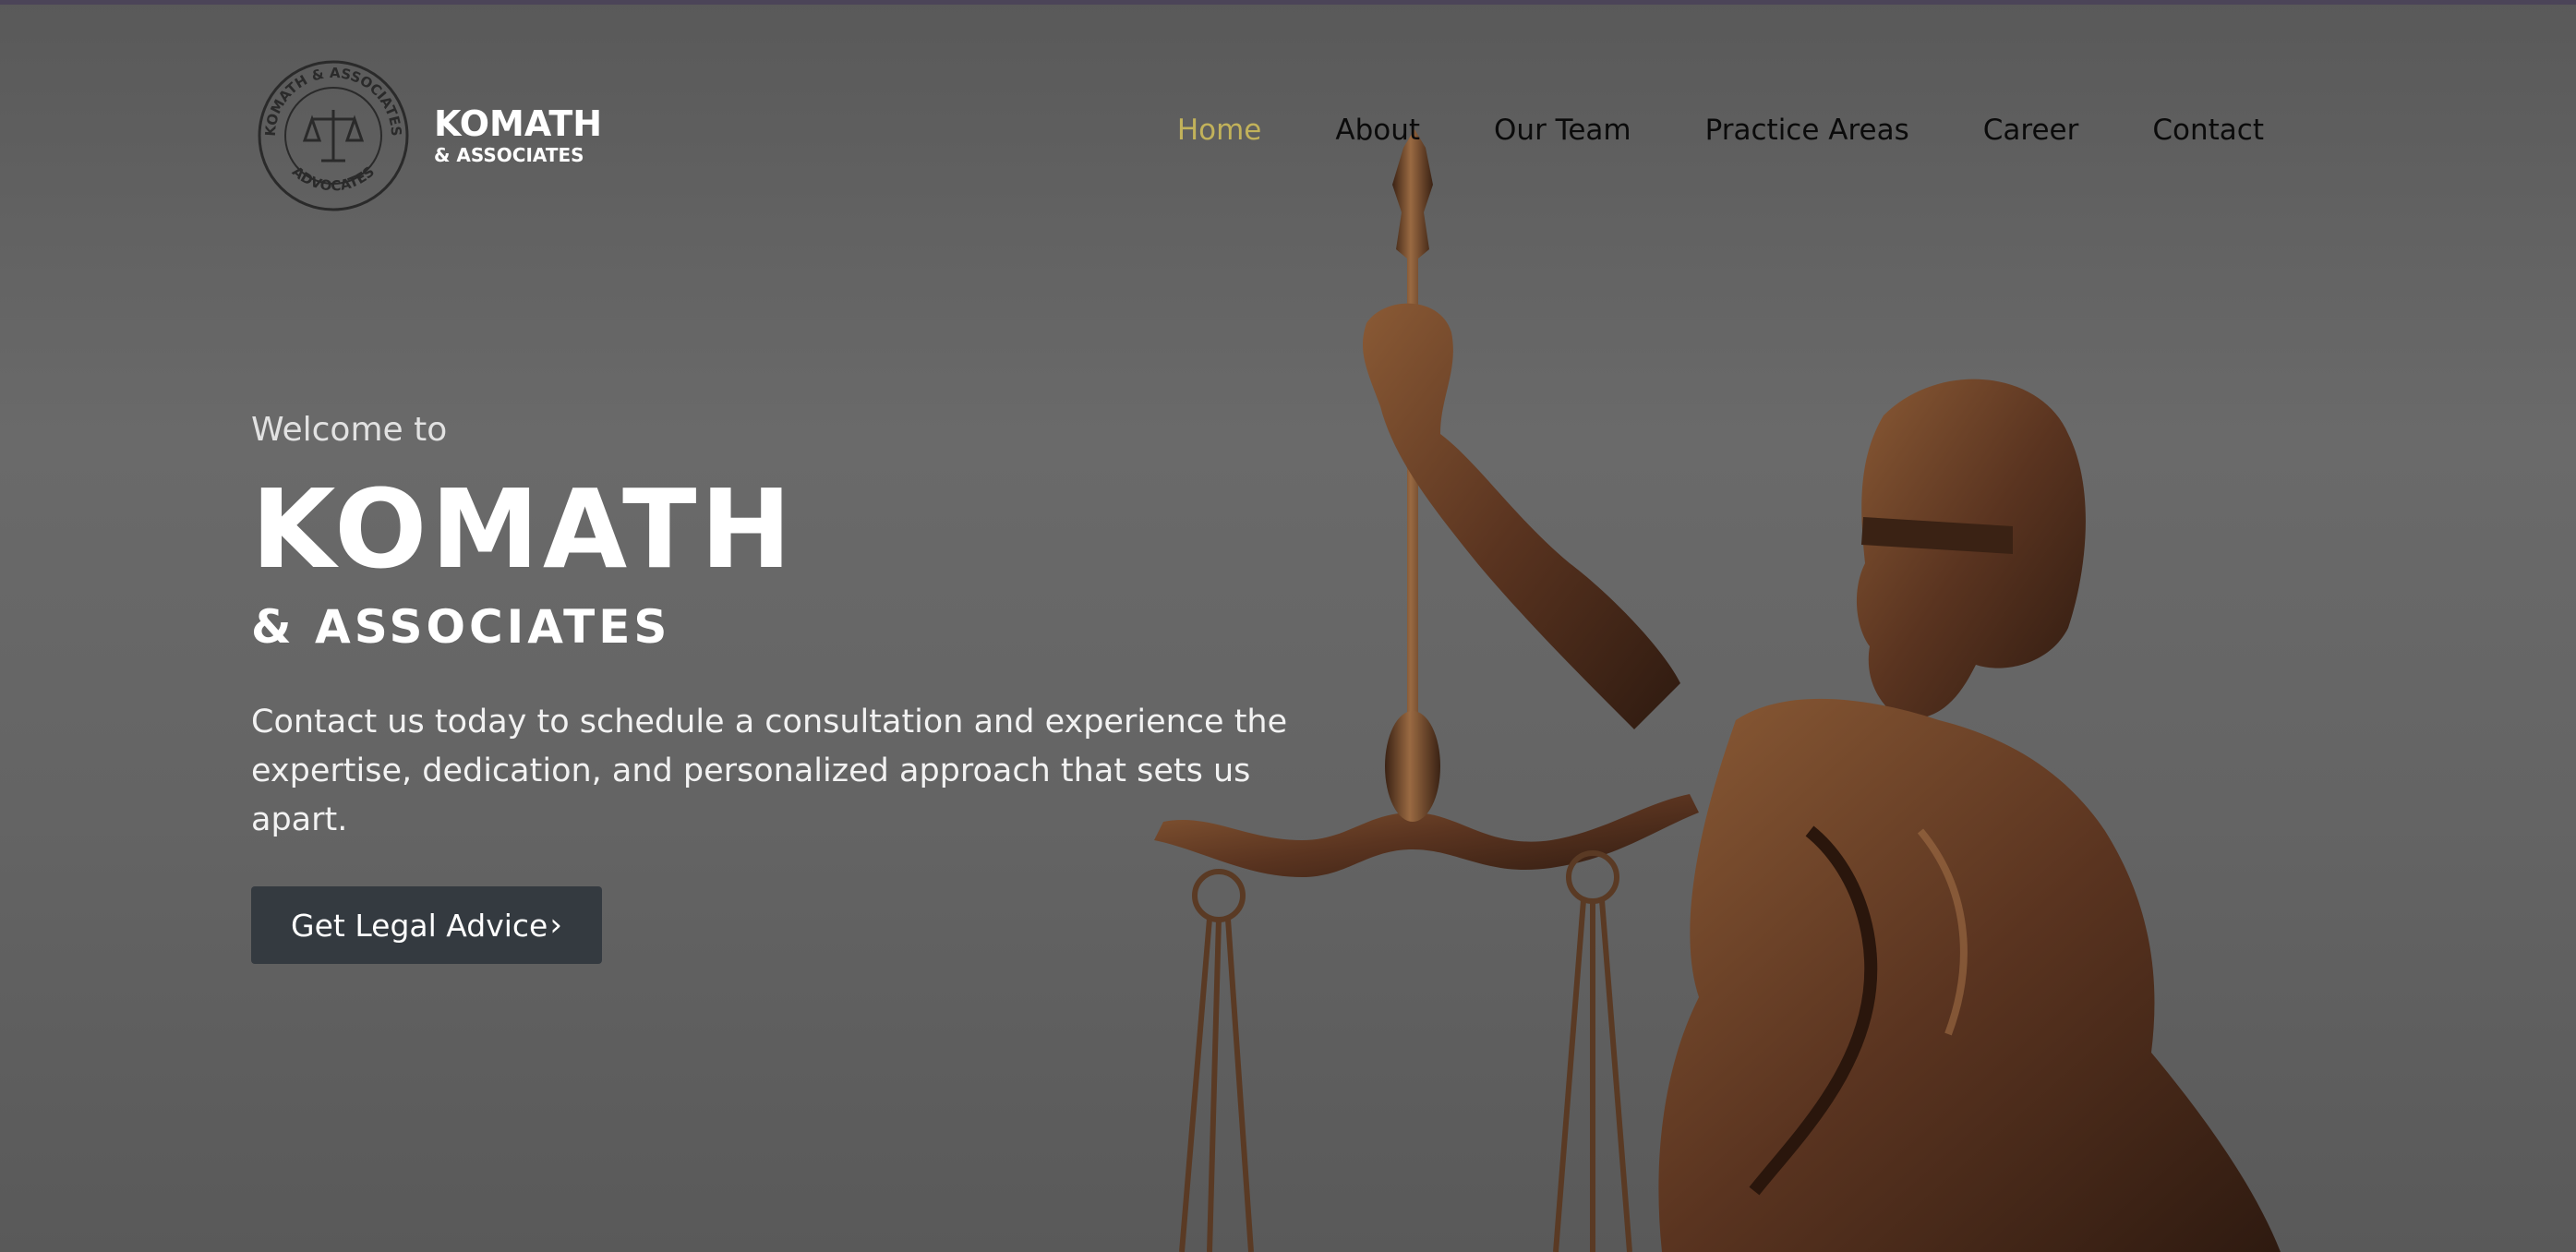  I want to click on scales-of-justice-icon, so click(333, 136).